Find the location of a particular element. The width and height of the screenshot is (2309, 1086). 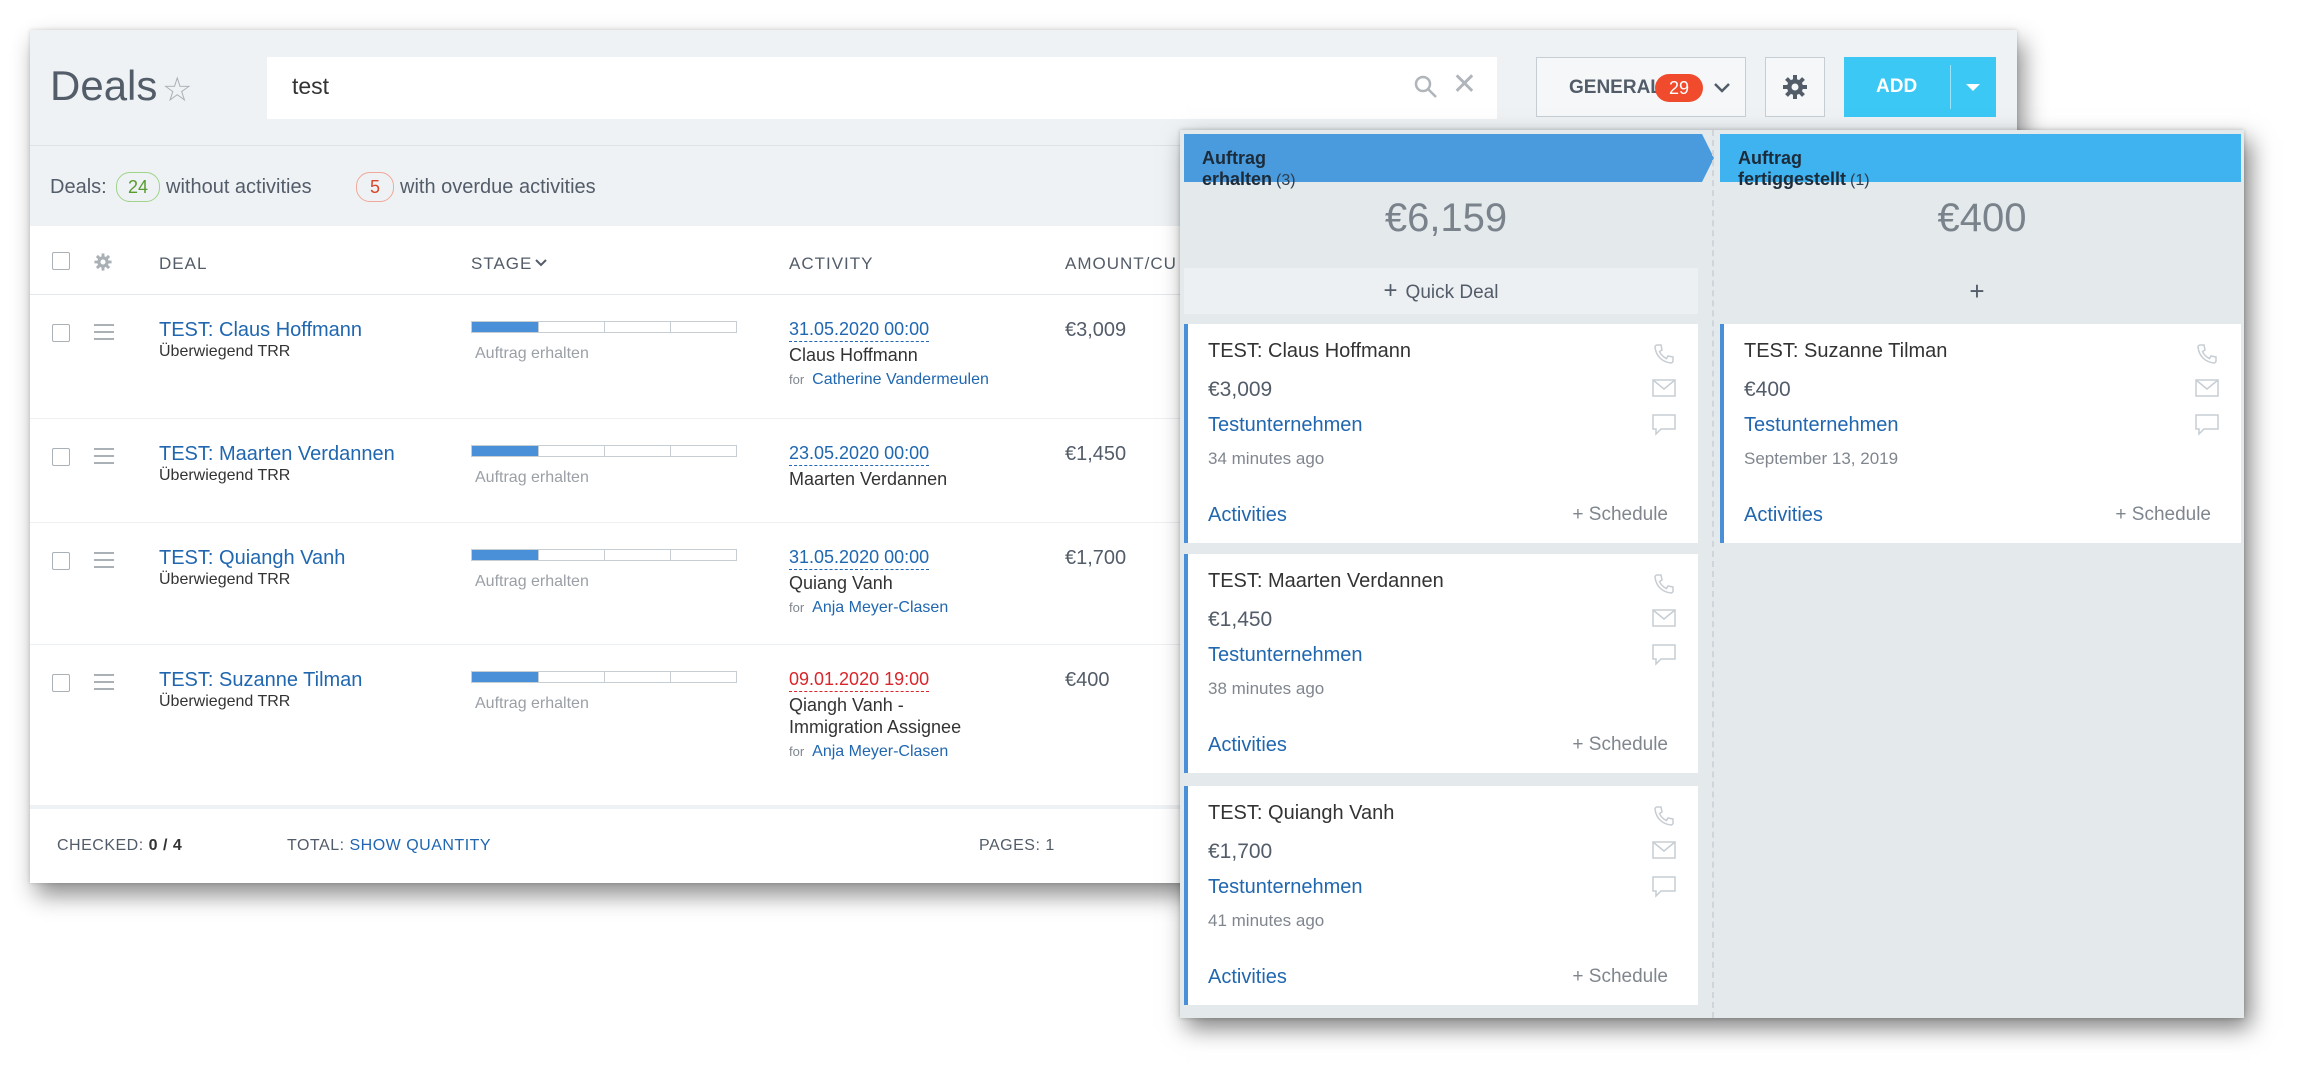

settings-button is located at coordinates (1795, 87).